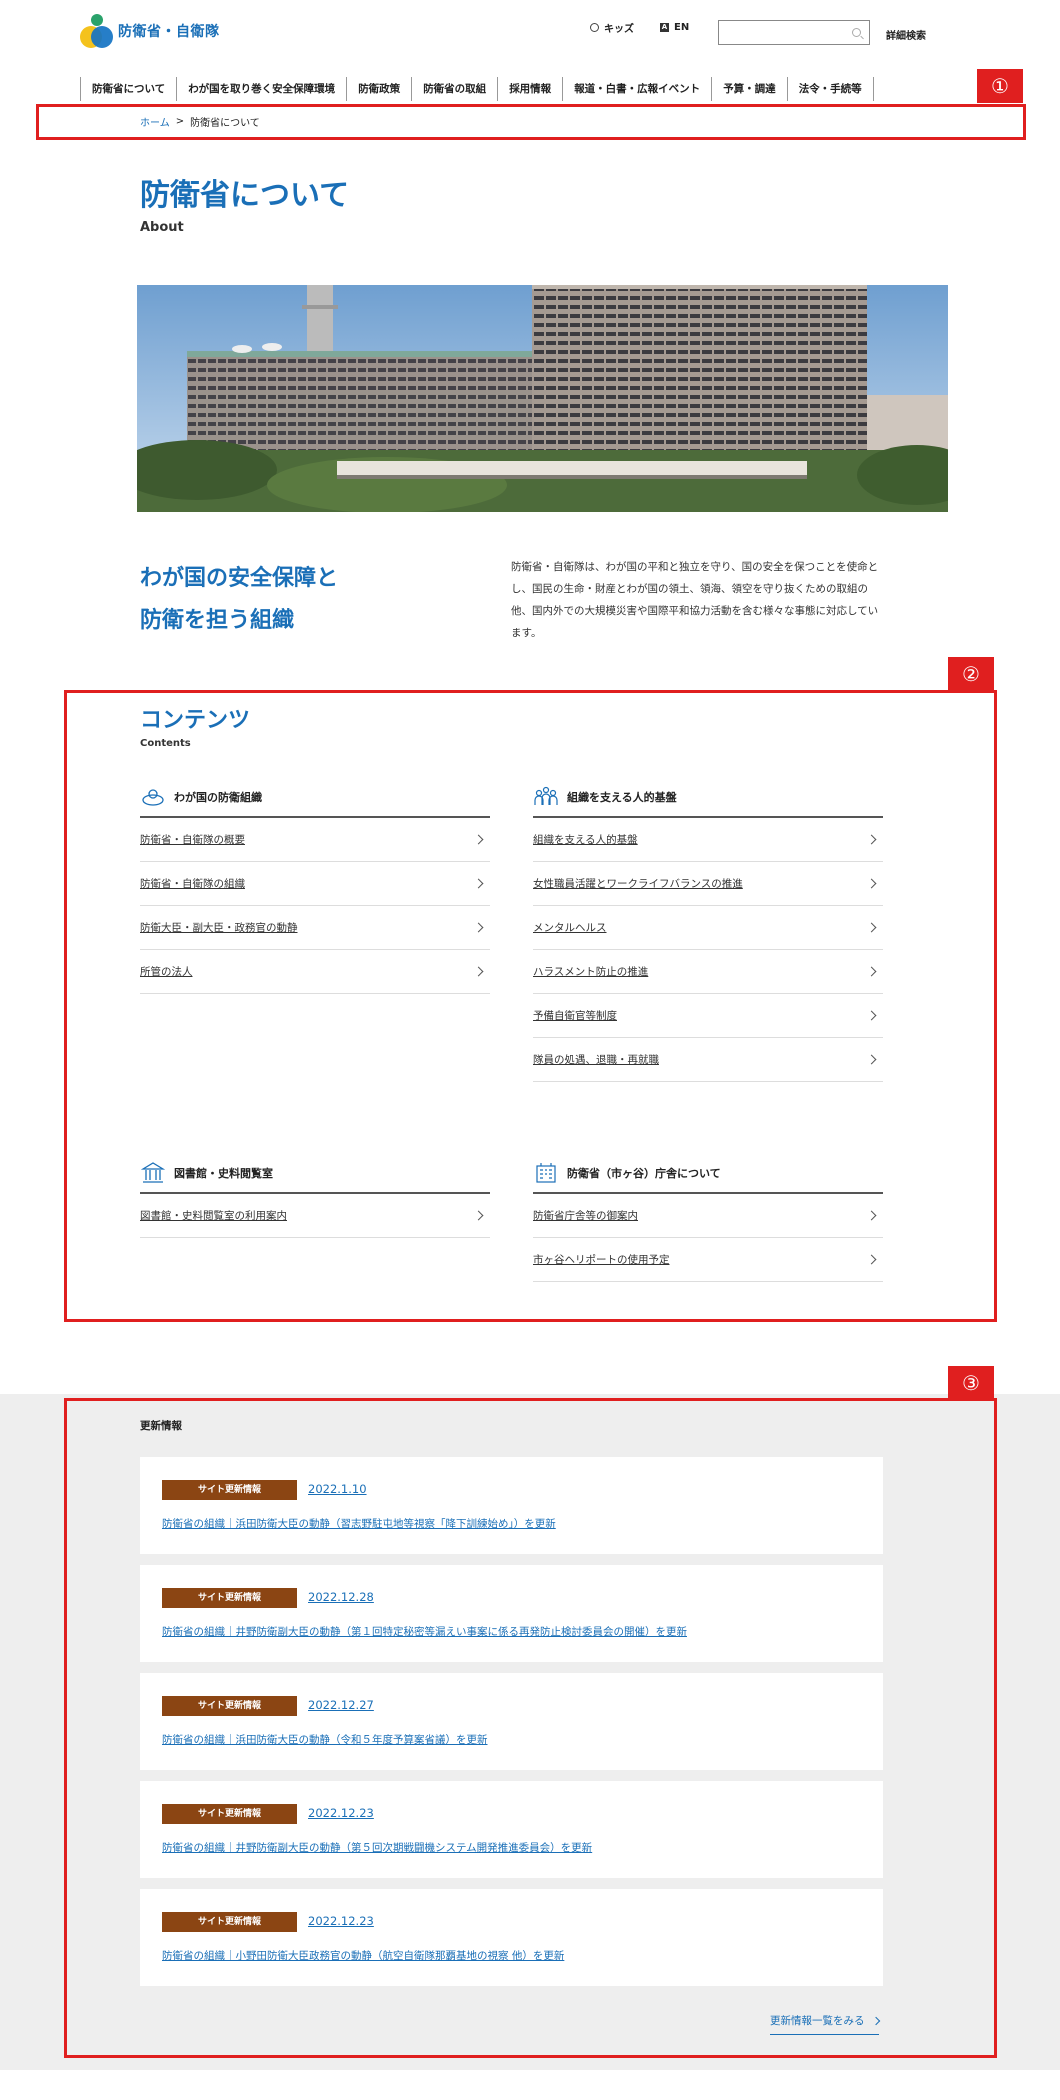 This screenshot has width=1060, height=2100. I want to click on search-box, so click(794, 32).